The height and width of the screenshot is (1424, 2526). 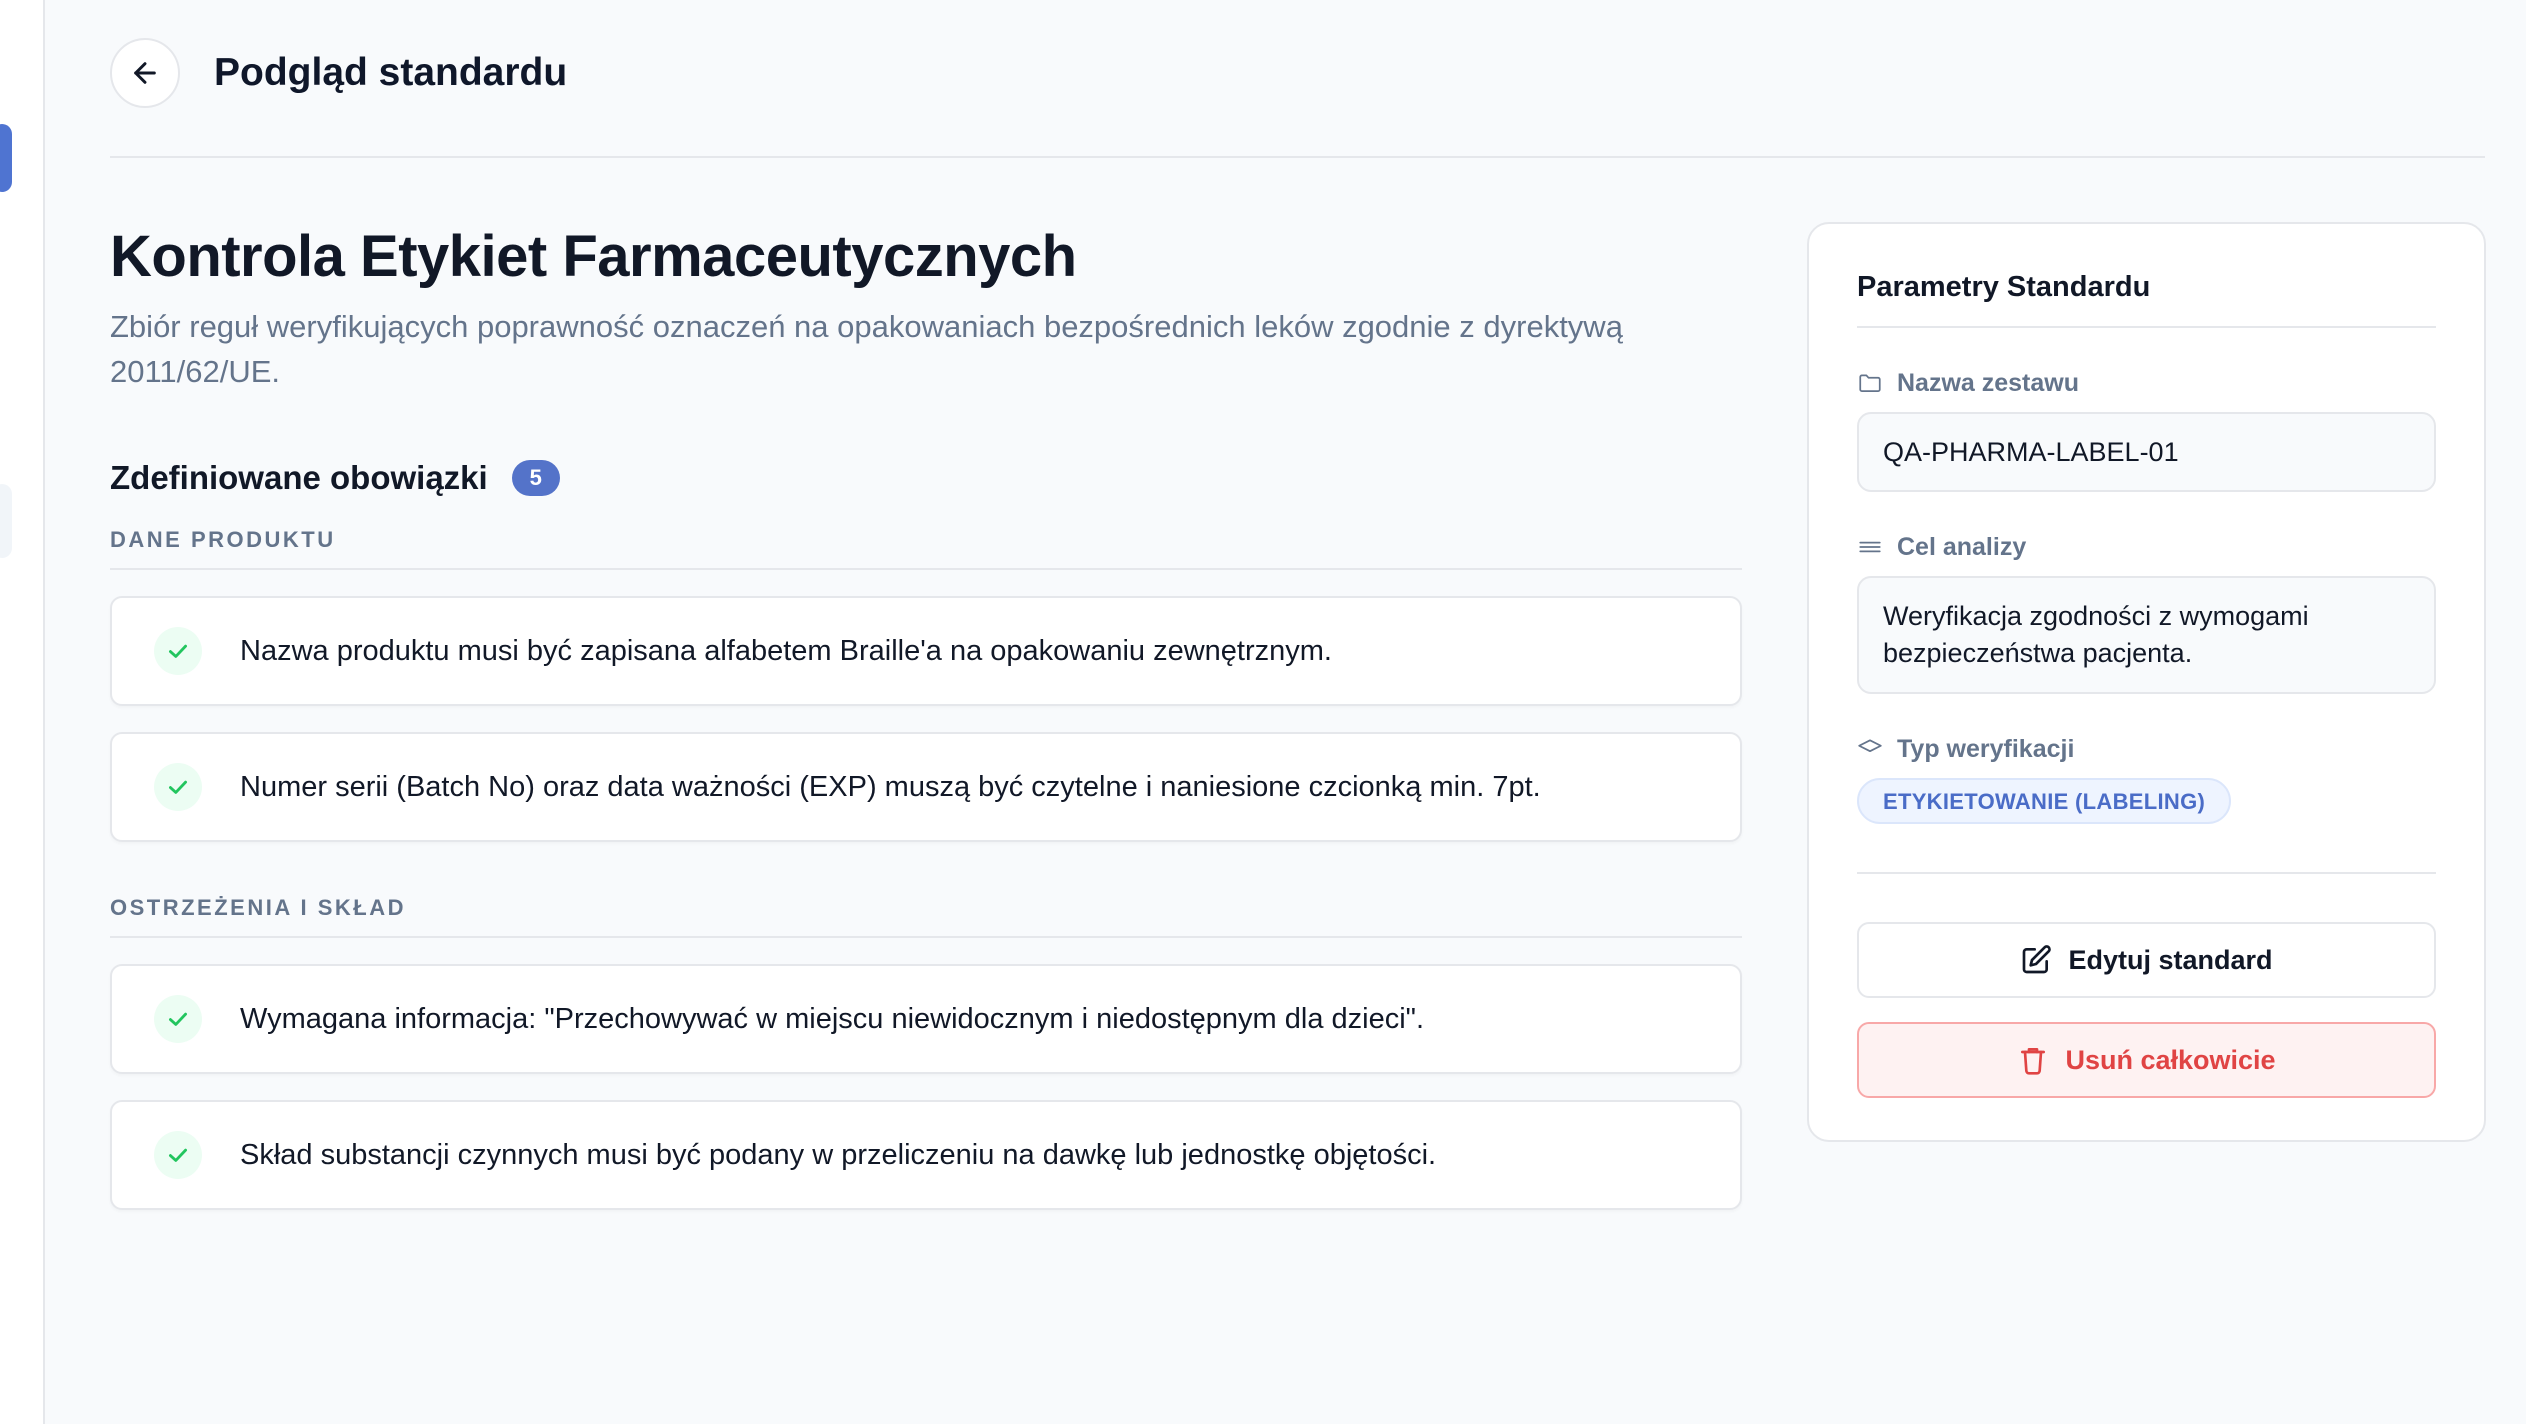 I want to click on obligations-header: Zdefiniowane obowiązki 5, so click(x=926, y=478).